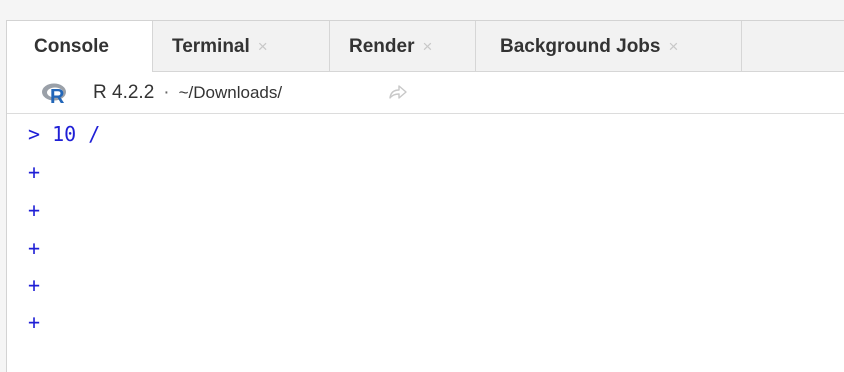 This screenshot has width=844, height=372. I want to click on r-version: R 4.2.2, so click(124, 92).